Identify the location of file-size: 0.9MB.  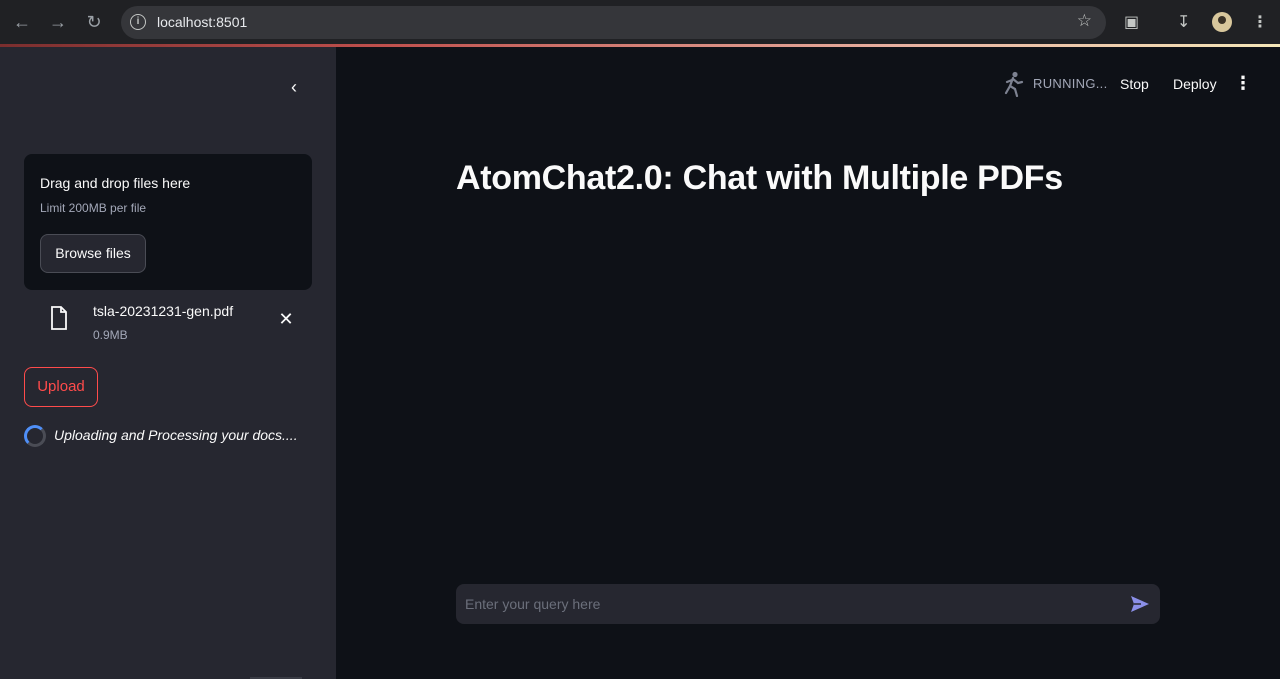
(110, 335).